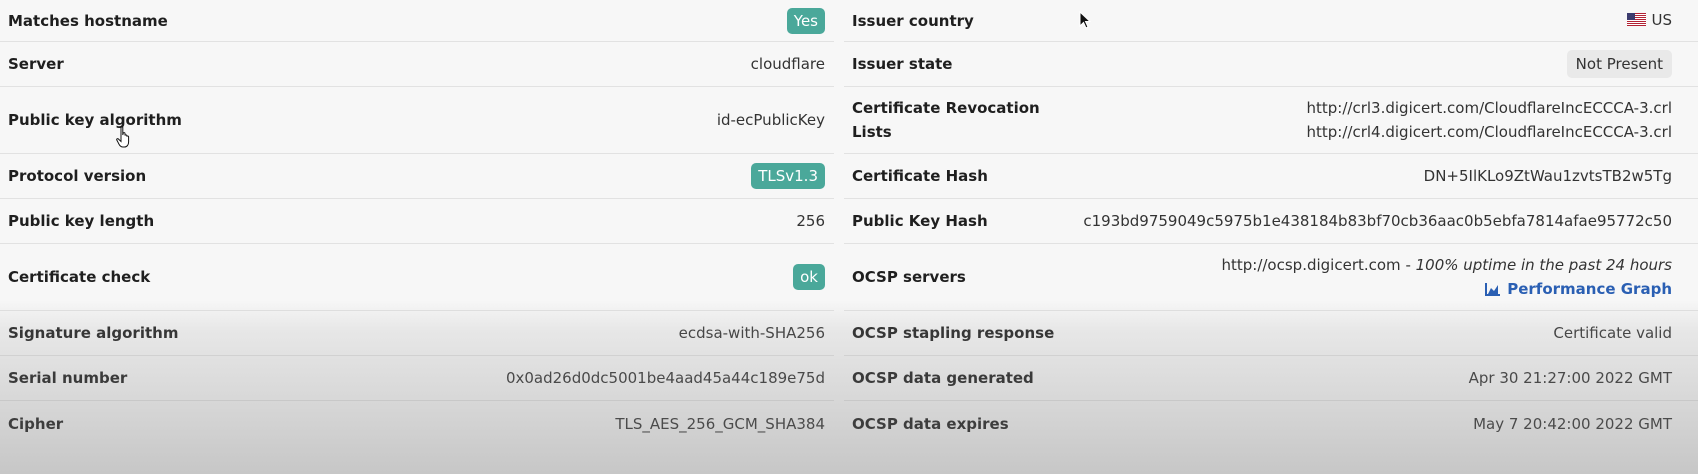 Image resolution: width=1698 pixels, height=474 pixels. I want to click on protocol-badge: TLSv1.3, so click(788, 176).